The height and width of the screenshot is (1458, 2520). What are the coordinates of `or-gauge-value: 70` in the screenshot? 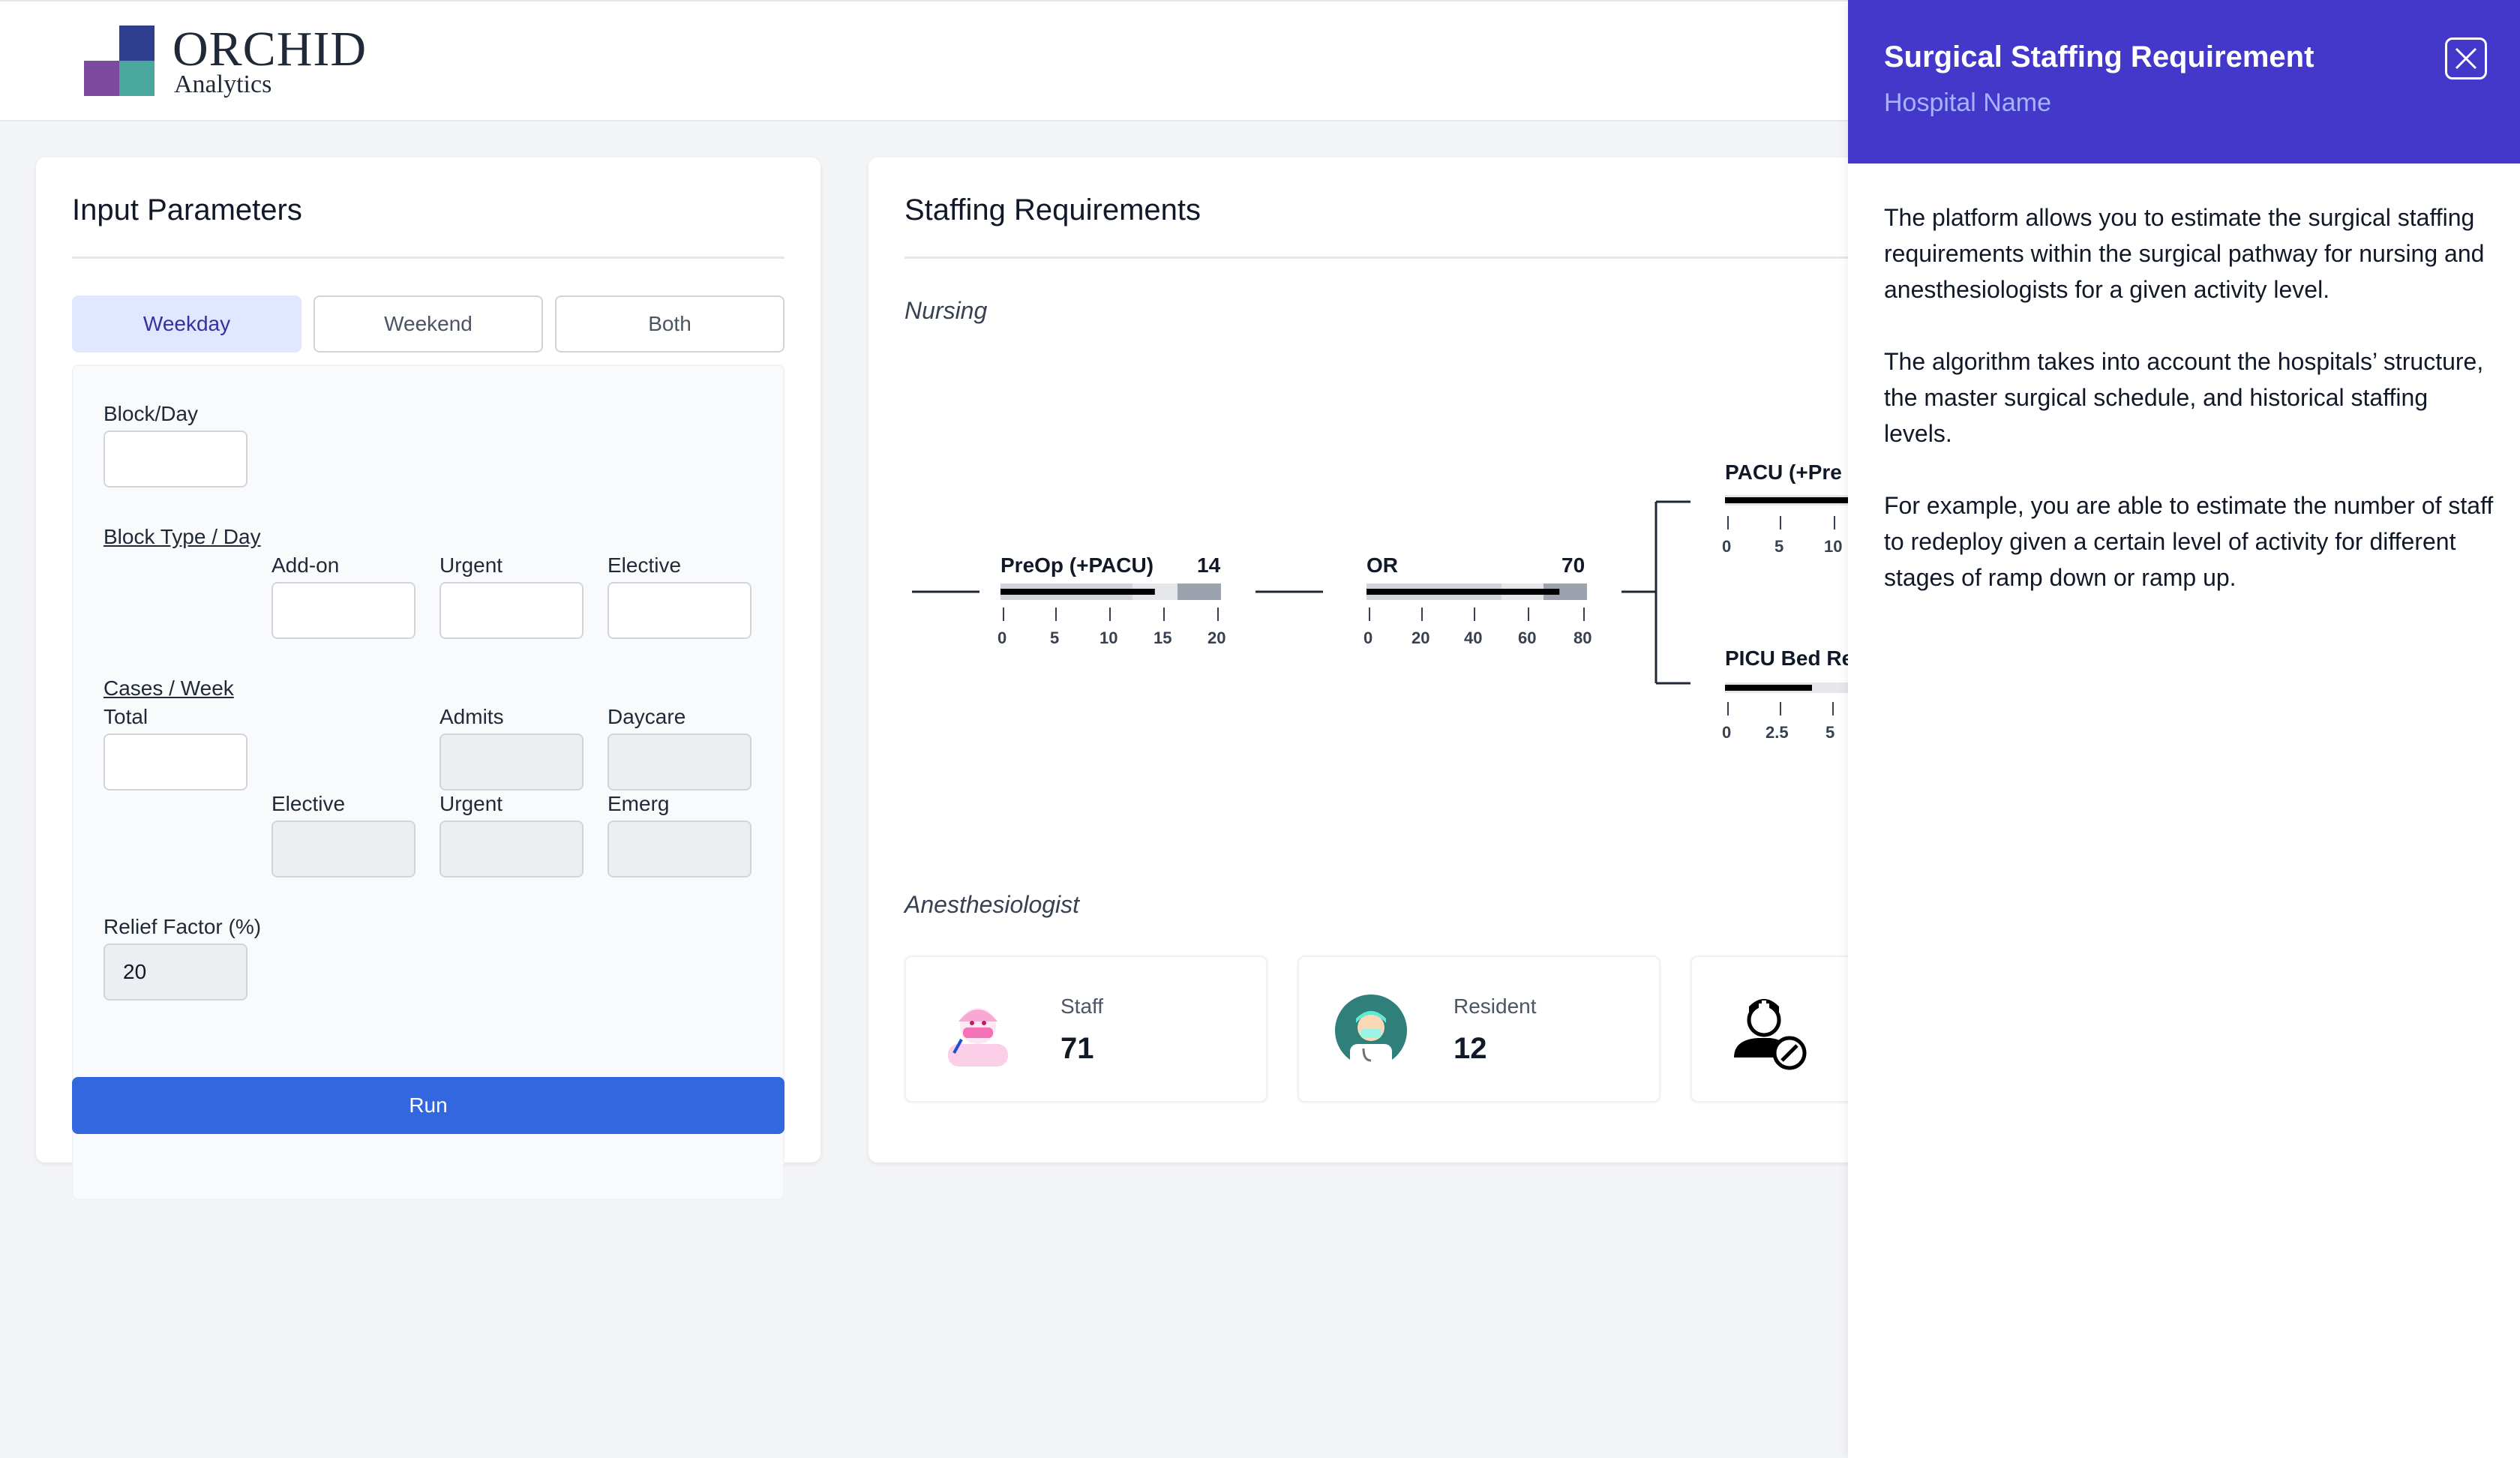 It's located at (1574, 565).